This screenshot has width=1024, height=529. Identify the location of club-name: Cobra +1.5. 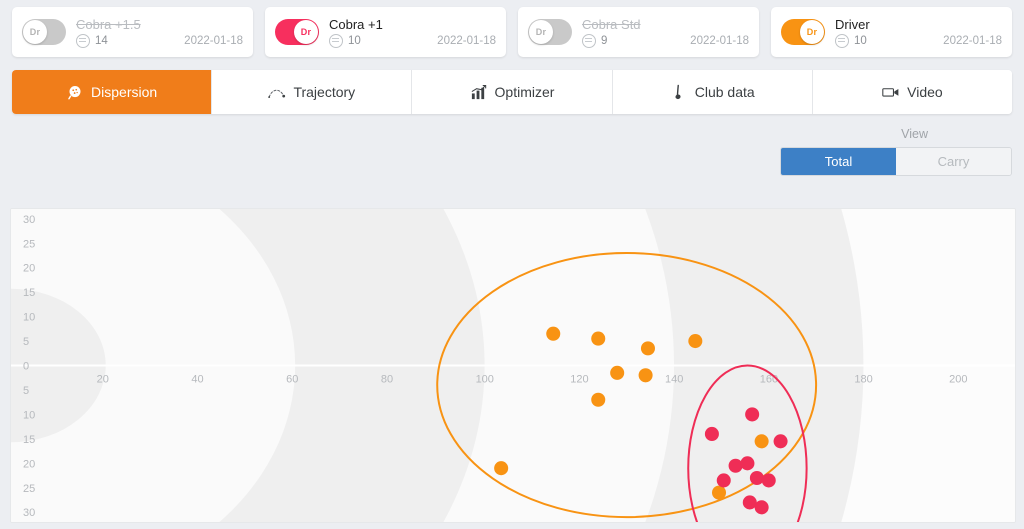
(108, 24).